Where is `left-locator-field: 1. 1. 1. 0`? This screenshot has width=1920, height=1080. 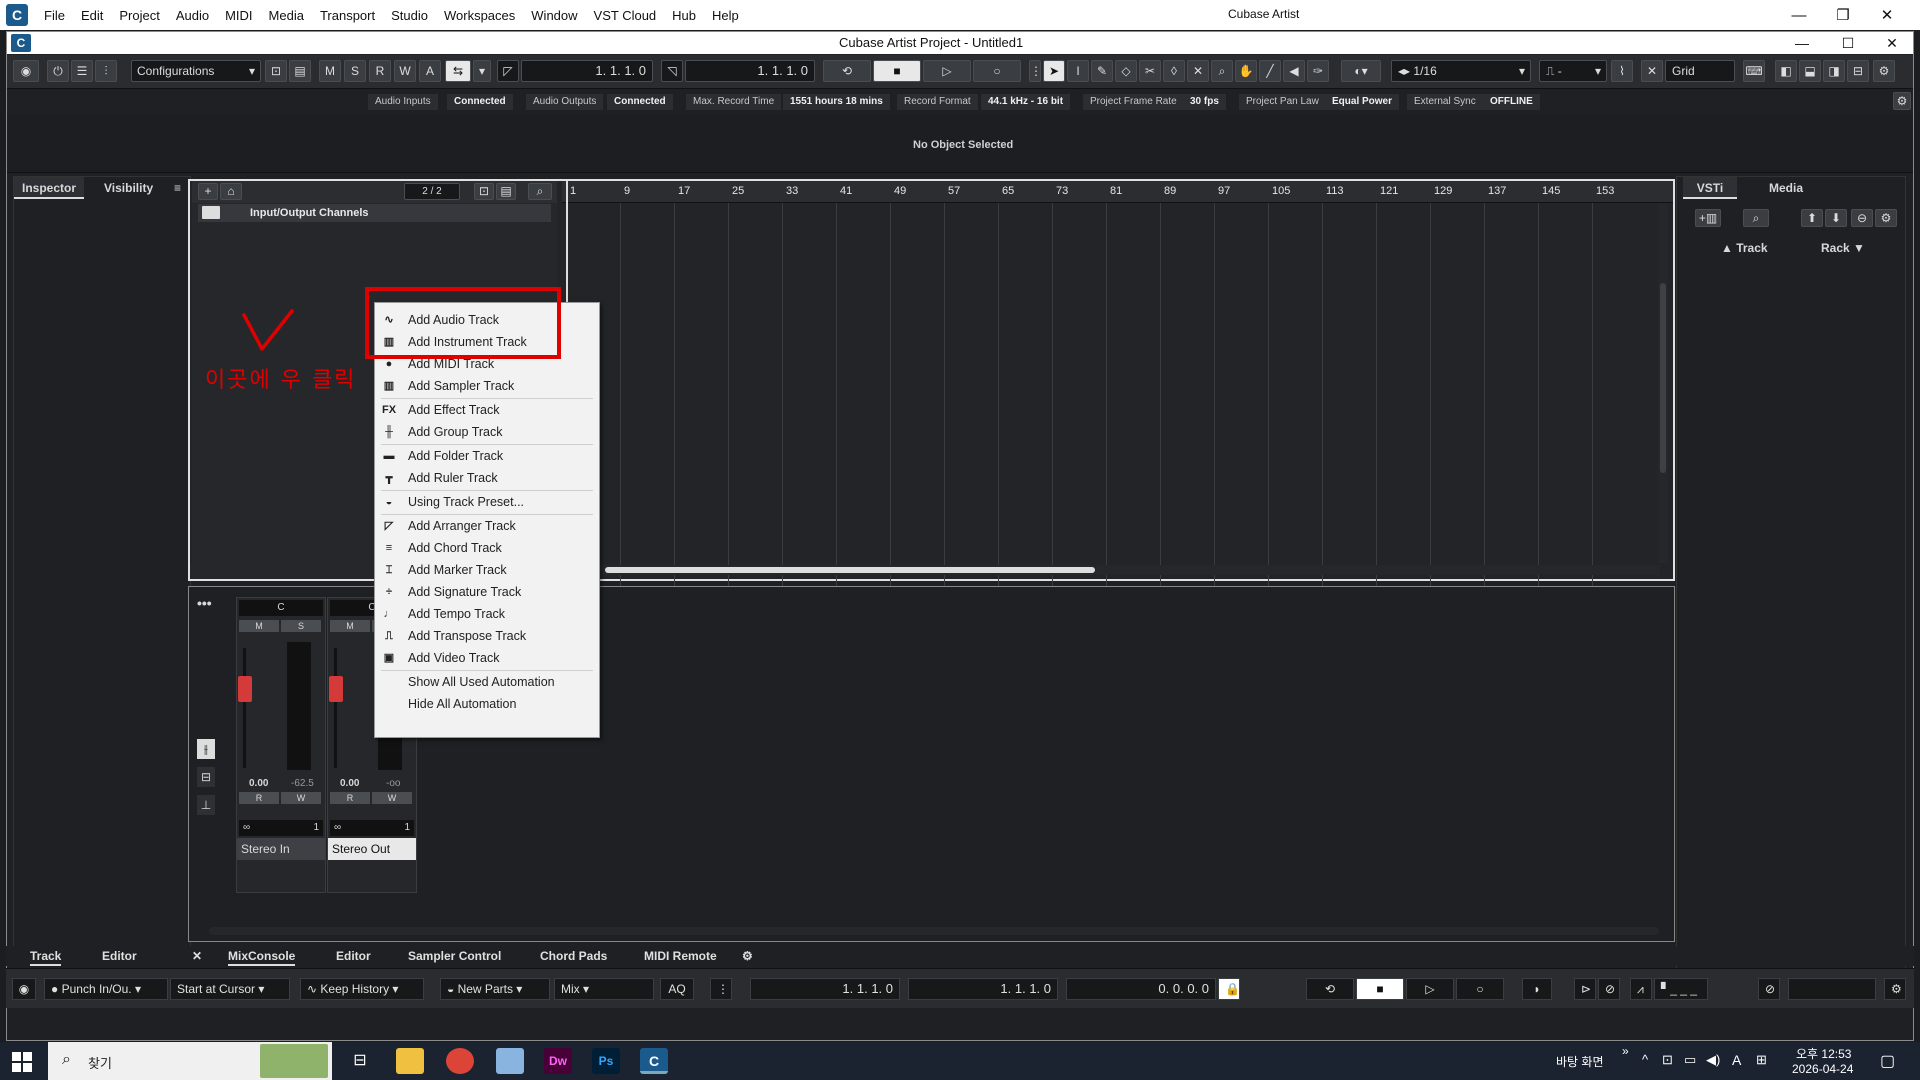
left-locator-field: 1. 1. 1. 0 is located at coordinates (825, 989).